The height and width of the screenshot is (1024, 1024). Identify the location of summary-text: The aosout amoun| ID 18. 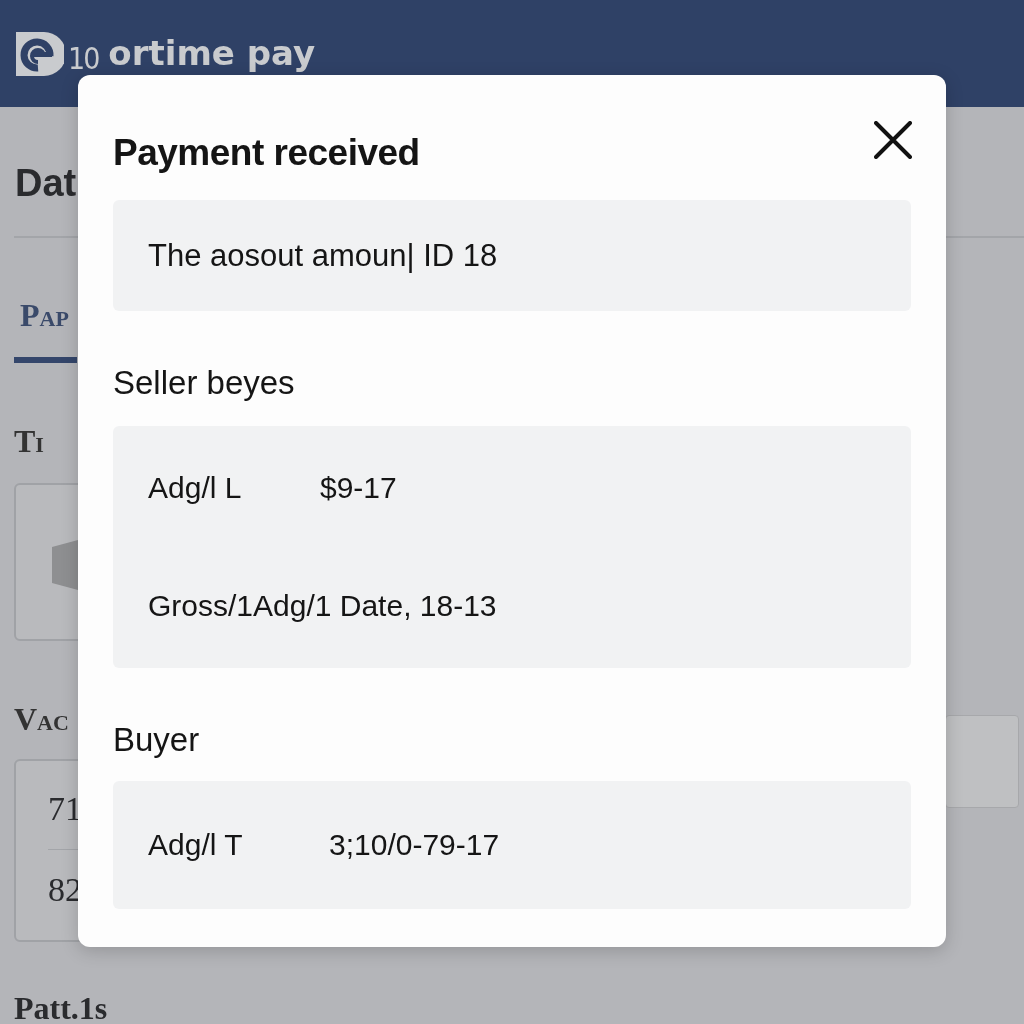
(323, 255).